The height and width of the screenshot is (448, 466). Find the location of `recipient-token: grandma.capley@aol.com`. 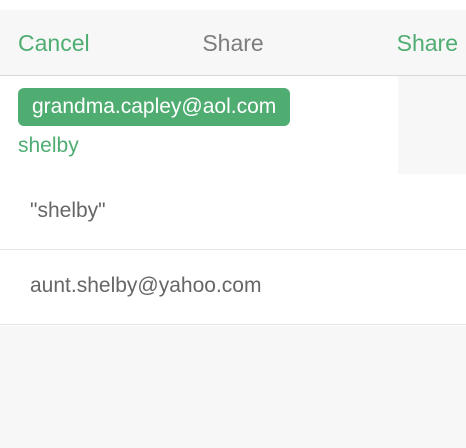

recipient-token: grandma.capley@aol.com is located at coordinates (154, 107).